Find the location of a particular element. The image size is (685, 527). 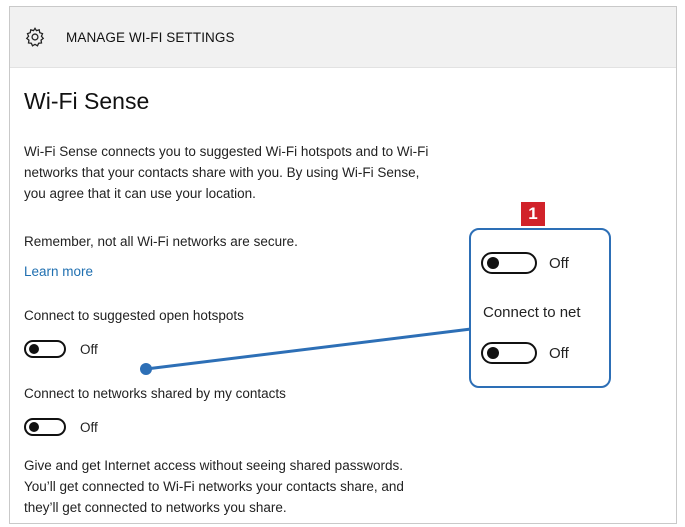

toggle-shared-networks is located at coordinates (45, 427).